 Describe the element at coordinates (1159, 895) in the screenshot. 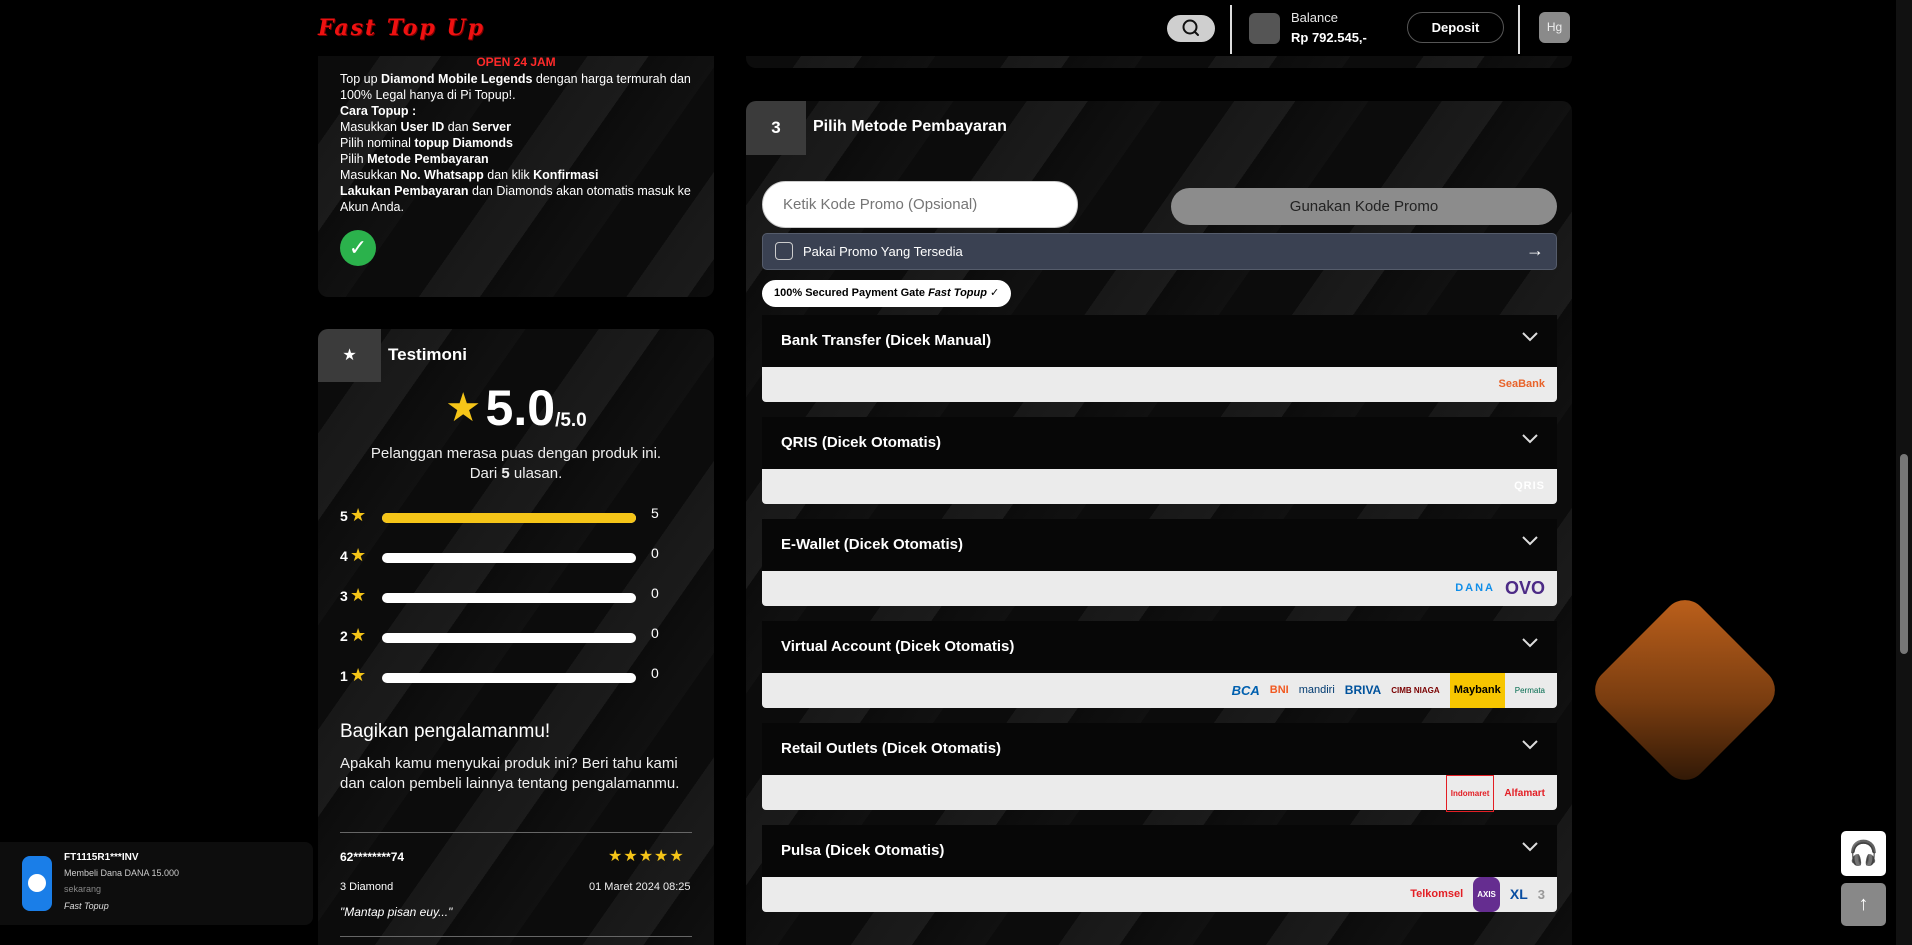

I see `payment-logos: Telkomsel AXIS XL 3` at that location.